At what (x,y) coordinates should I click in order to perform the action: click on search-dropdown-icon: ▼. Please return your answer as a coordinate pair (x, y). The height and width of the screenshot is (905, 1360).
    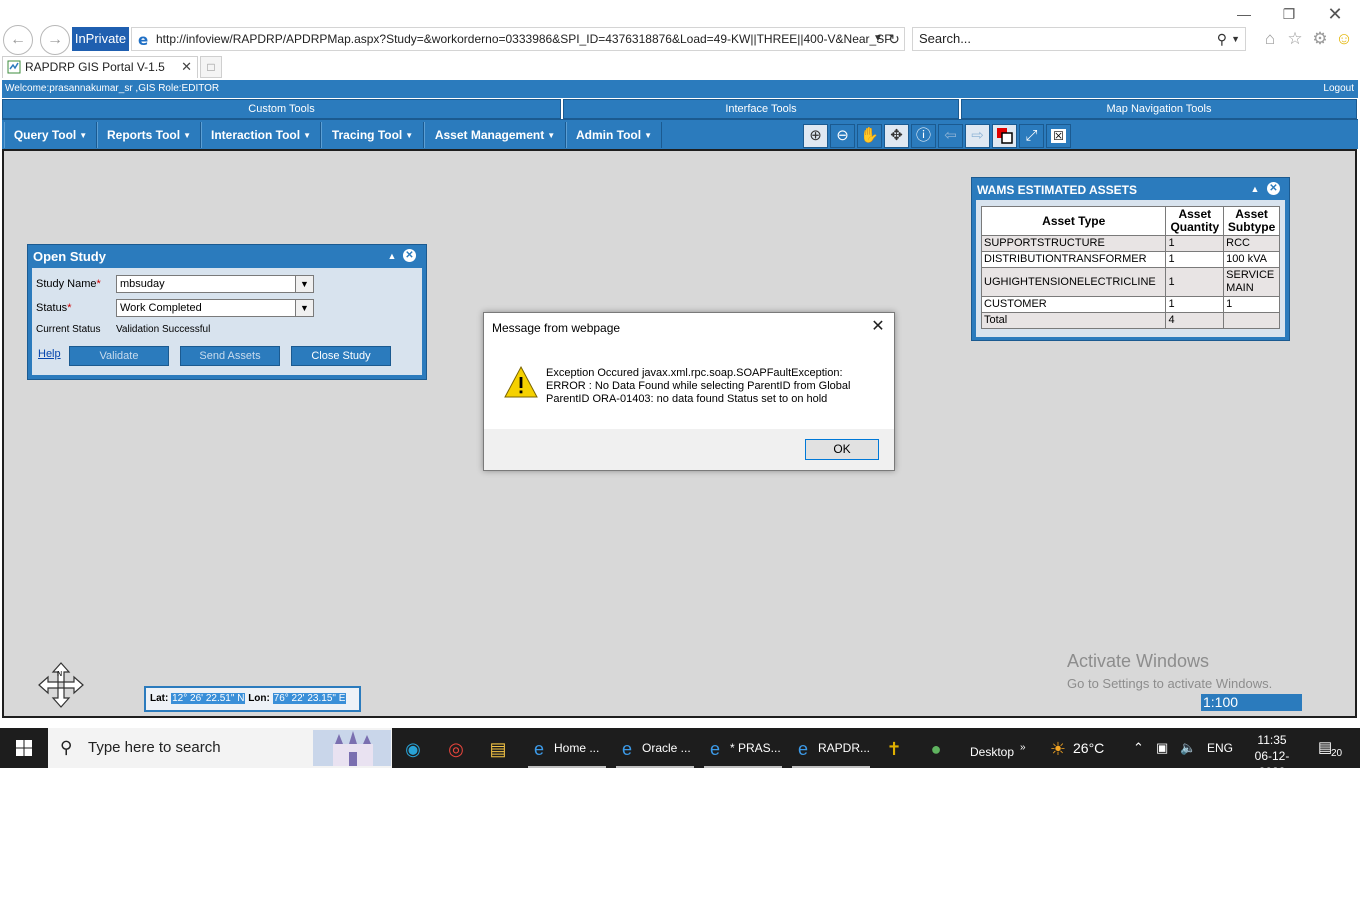
    Looking at the image, I should click on (1235, 39).